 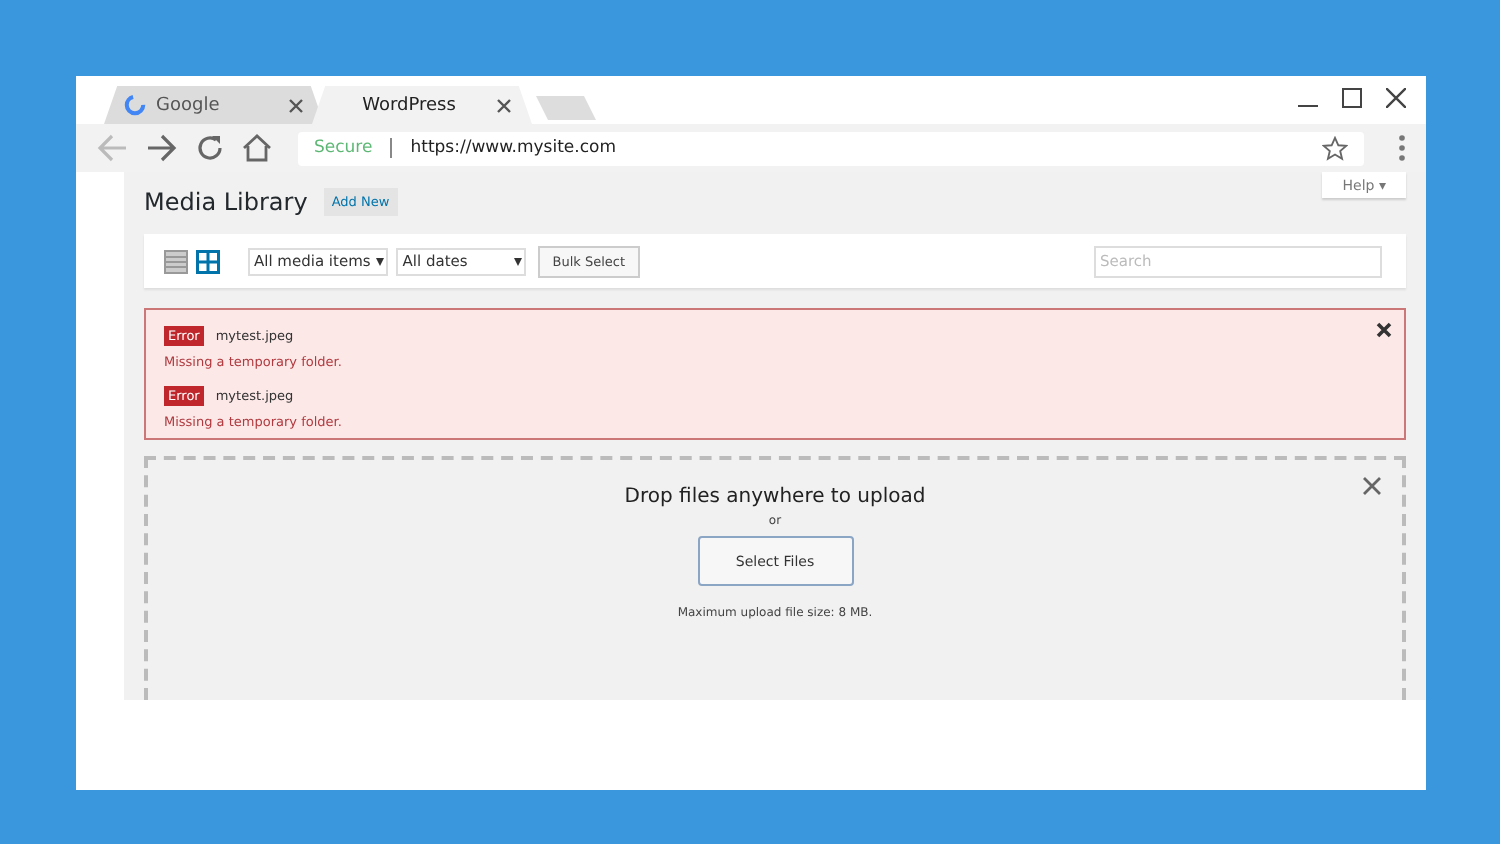 What do you see at coordinates (162, 148) in the screenshot?
I see `forward-icon` at bounding box center [162, 148].